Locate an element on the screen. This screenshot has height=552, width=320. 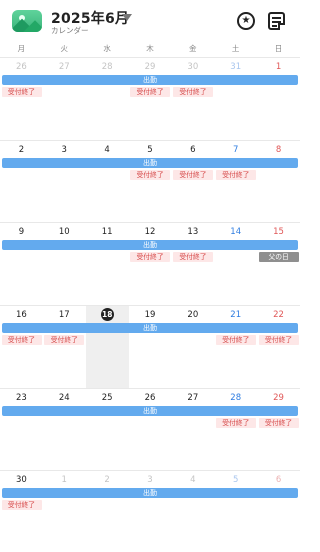
weekday-label: 水 is located at coordinates (107, 48).